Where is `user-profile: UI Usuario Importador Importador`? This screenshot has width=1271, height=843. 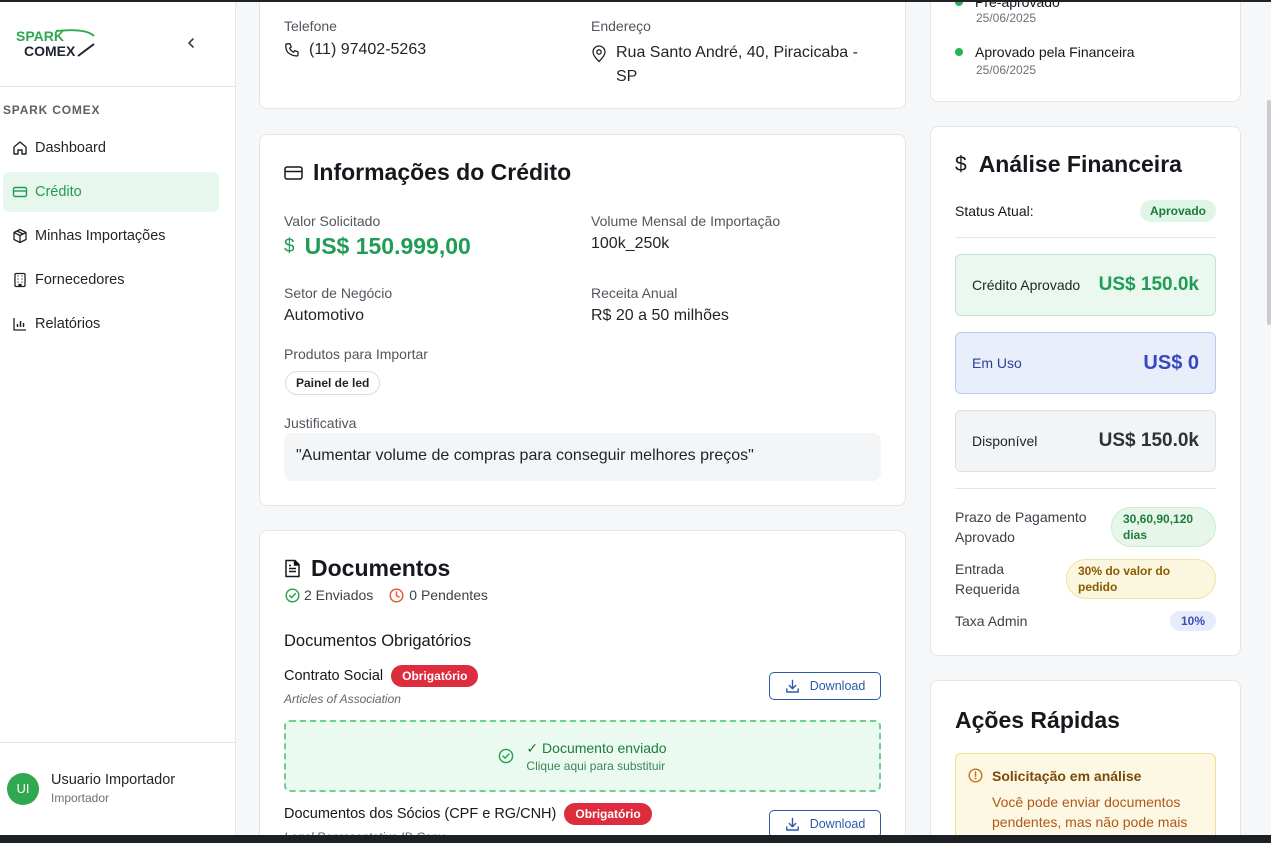
user-profile: UI Usuario Importador Importador is located at coordinates (91, 788).